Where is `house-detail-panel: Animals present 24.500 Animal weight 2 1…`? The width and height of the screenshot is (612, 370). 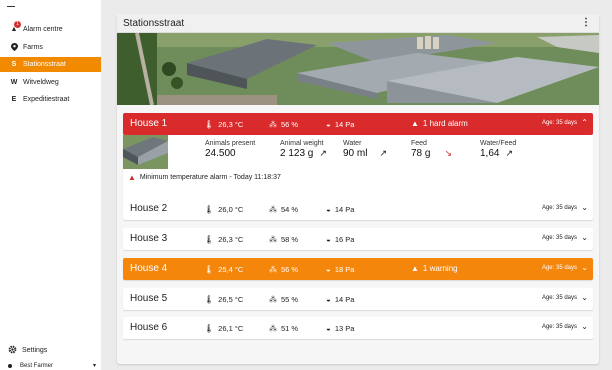 house-detail-panel: Animals present 24.500 Animal weight 2 1… is located at coordinates (358, 168).